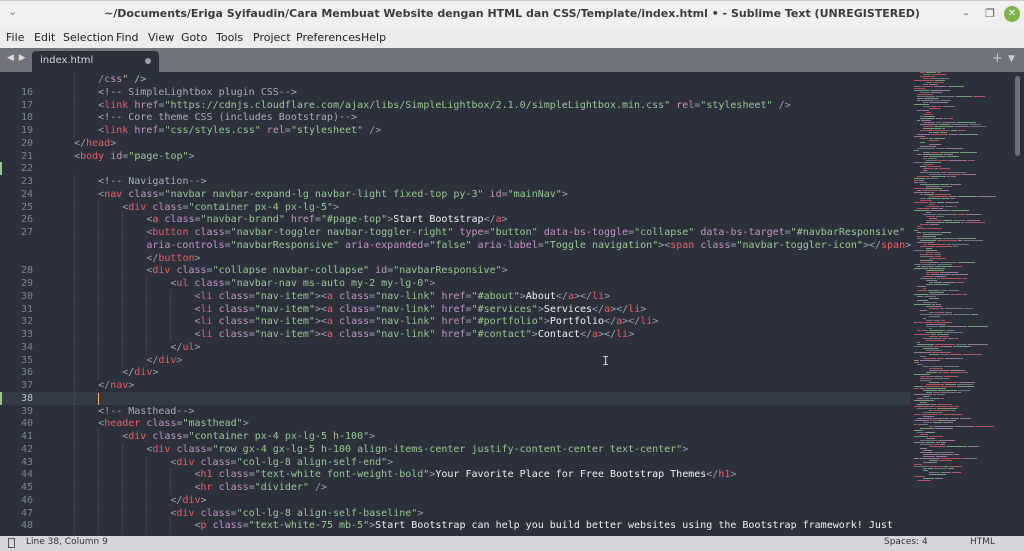 The height and width of the screenshot is (551, 1024). What do you see at coordinates (1017, 116) in the screenshot?
I see `vertical-scrollbar` at bounding box center [1017, 116].